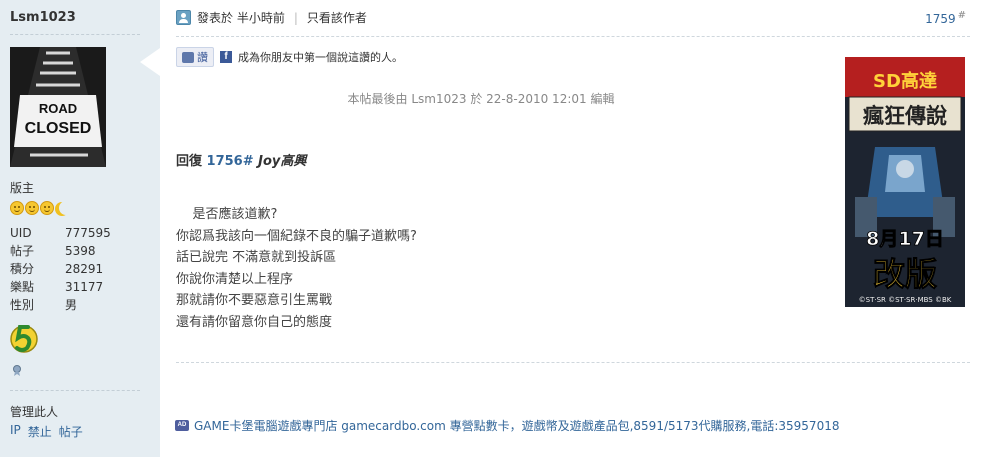 This screenshot has height=457, width=988. What do you see at coordinates (80, 251) in the screenshot?
I see `stat-value: 5398` at bounding box center [80, 251].